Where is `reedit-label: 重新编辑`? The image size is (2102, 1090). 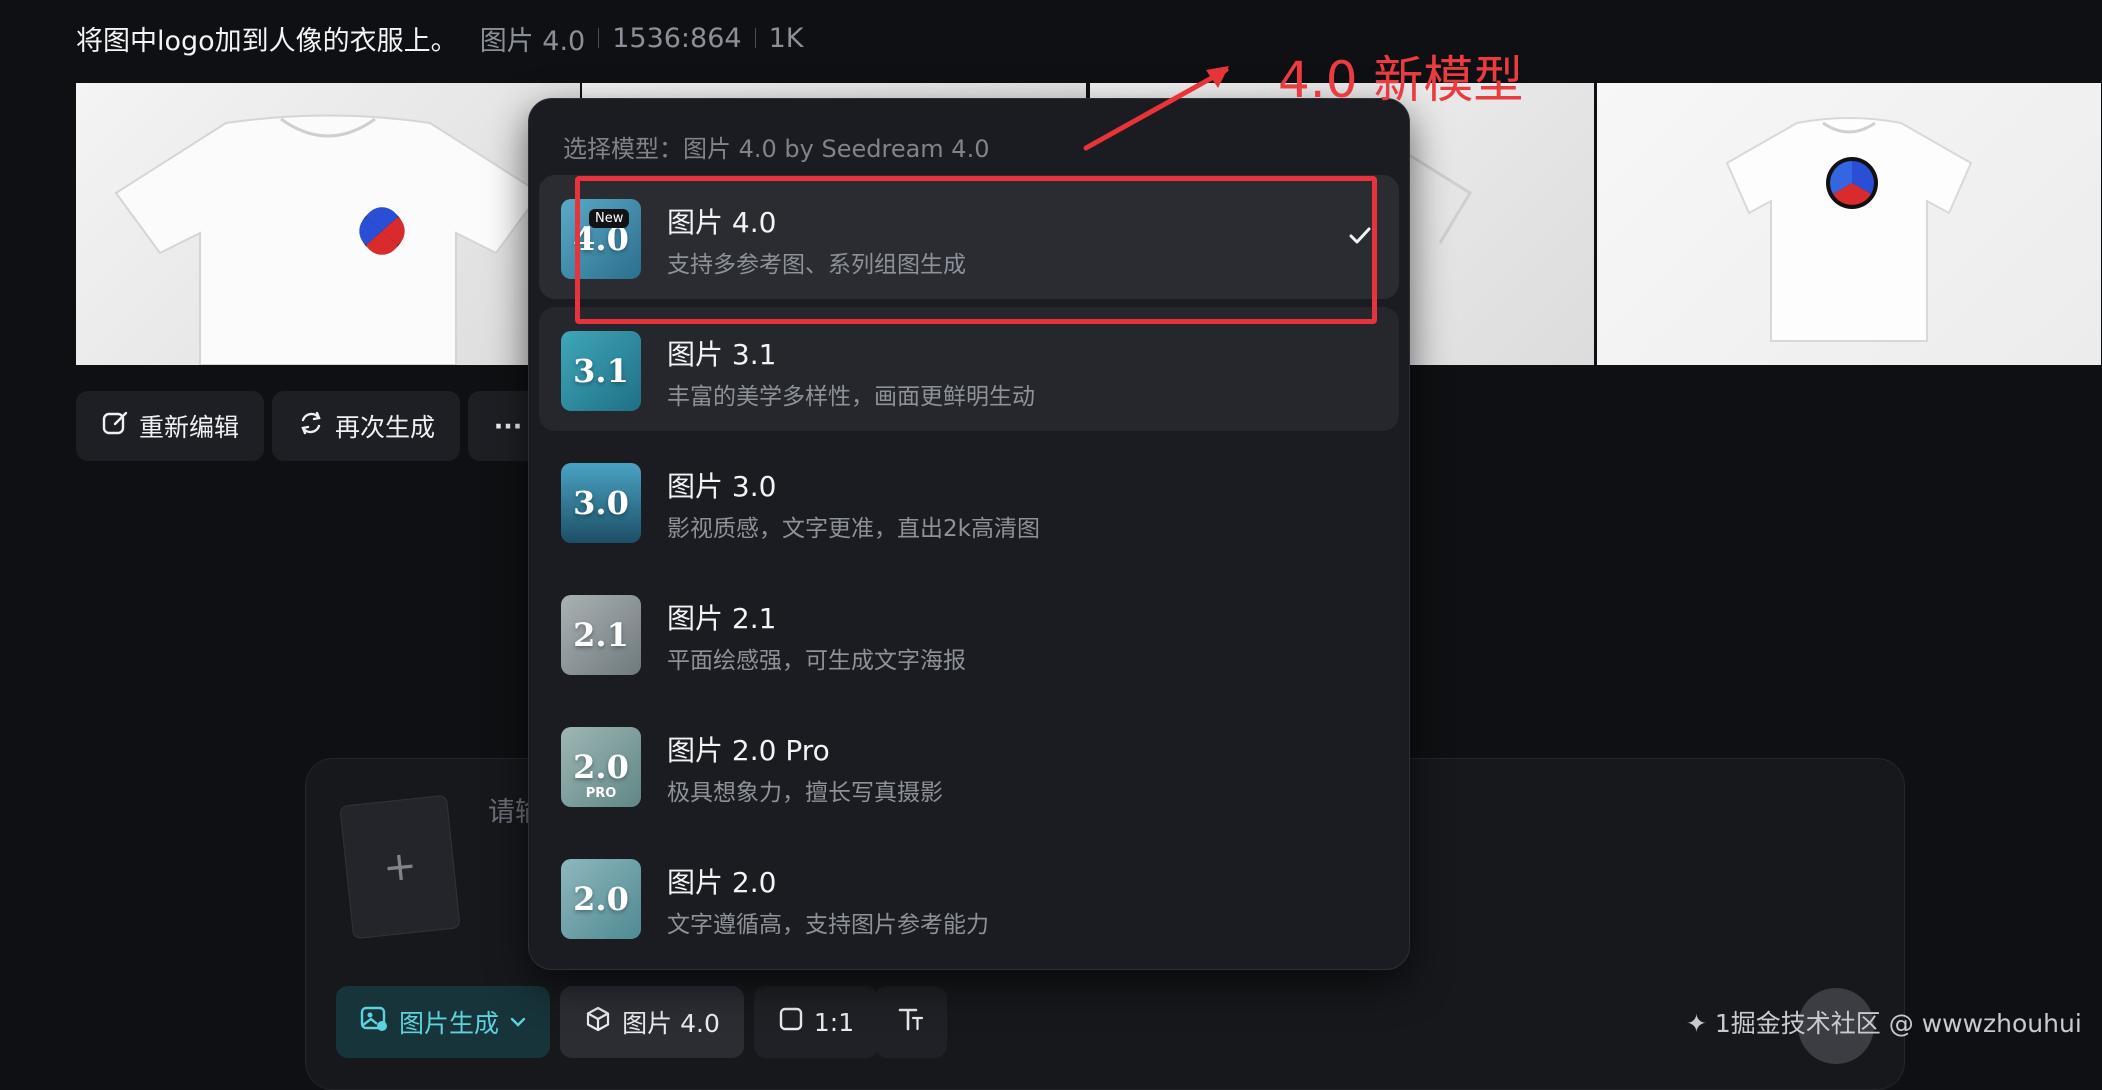
reedit-label: 重新编辑 is located at coordinates (188, 427).